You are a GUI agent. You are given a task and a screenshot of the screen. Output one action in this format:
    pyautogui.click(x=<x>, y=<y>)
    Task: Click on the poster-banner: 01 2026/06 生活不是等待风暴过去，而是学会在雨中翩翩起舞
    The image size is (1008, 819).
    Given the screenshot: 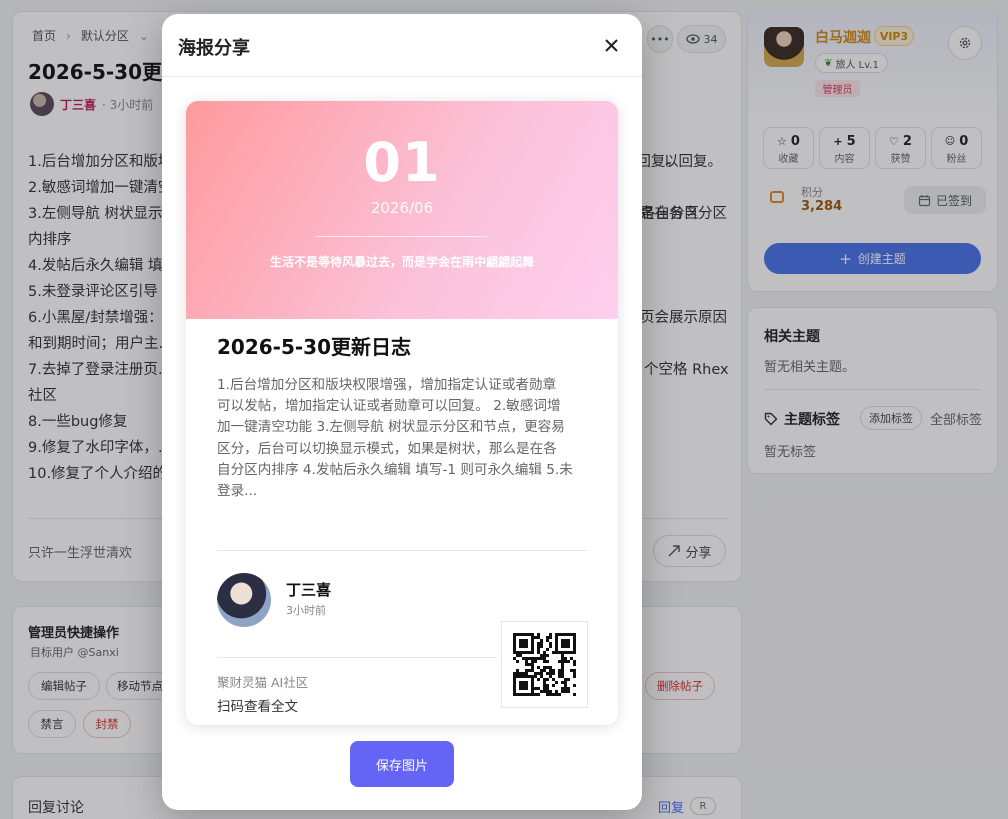 What is the action you would take?
    pyautogui.click(x=402, y=210)
    